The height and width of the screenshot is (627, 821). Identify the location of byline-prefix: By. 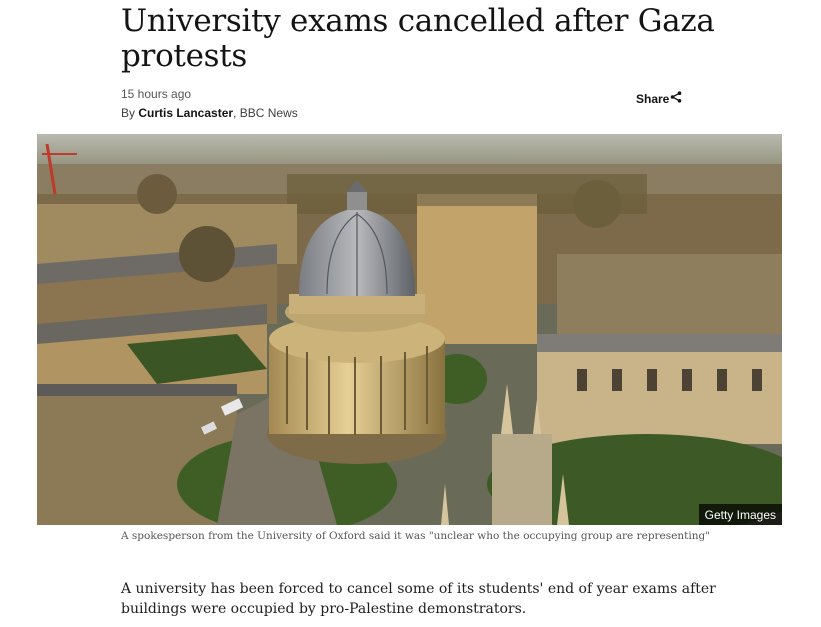
(130, 113).